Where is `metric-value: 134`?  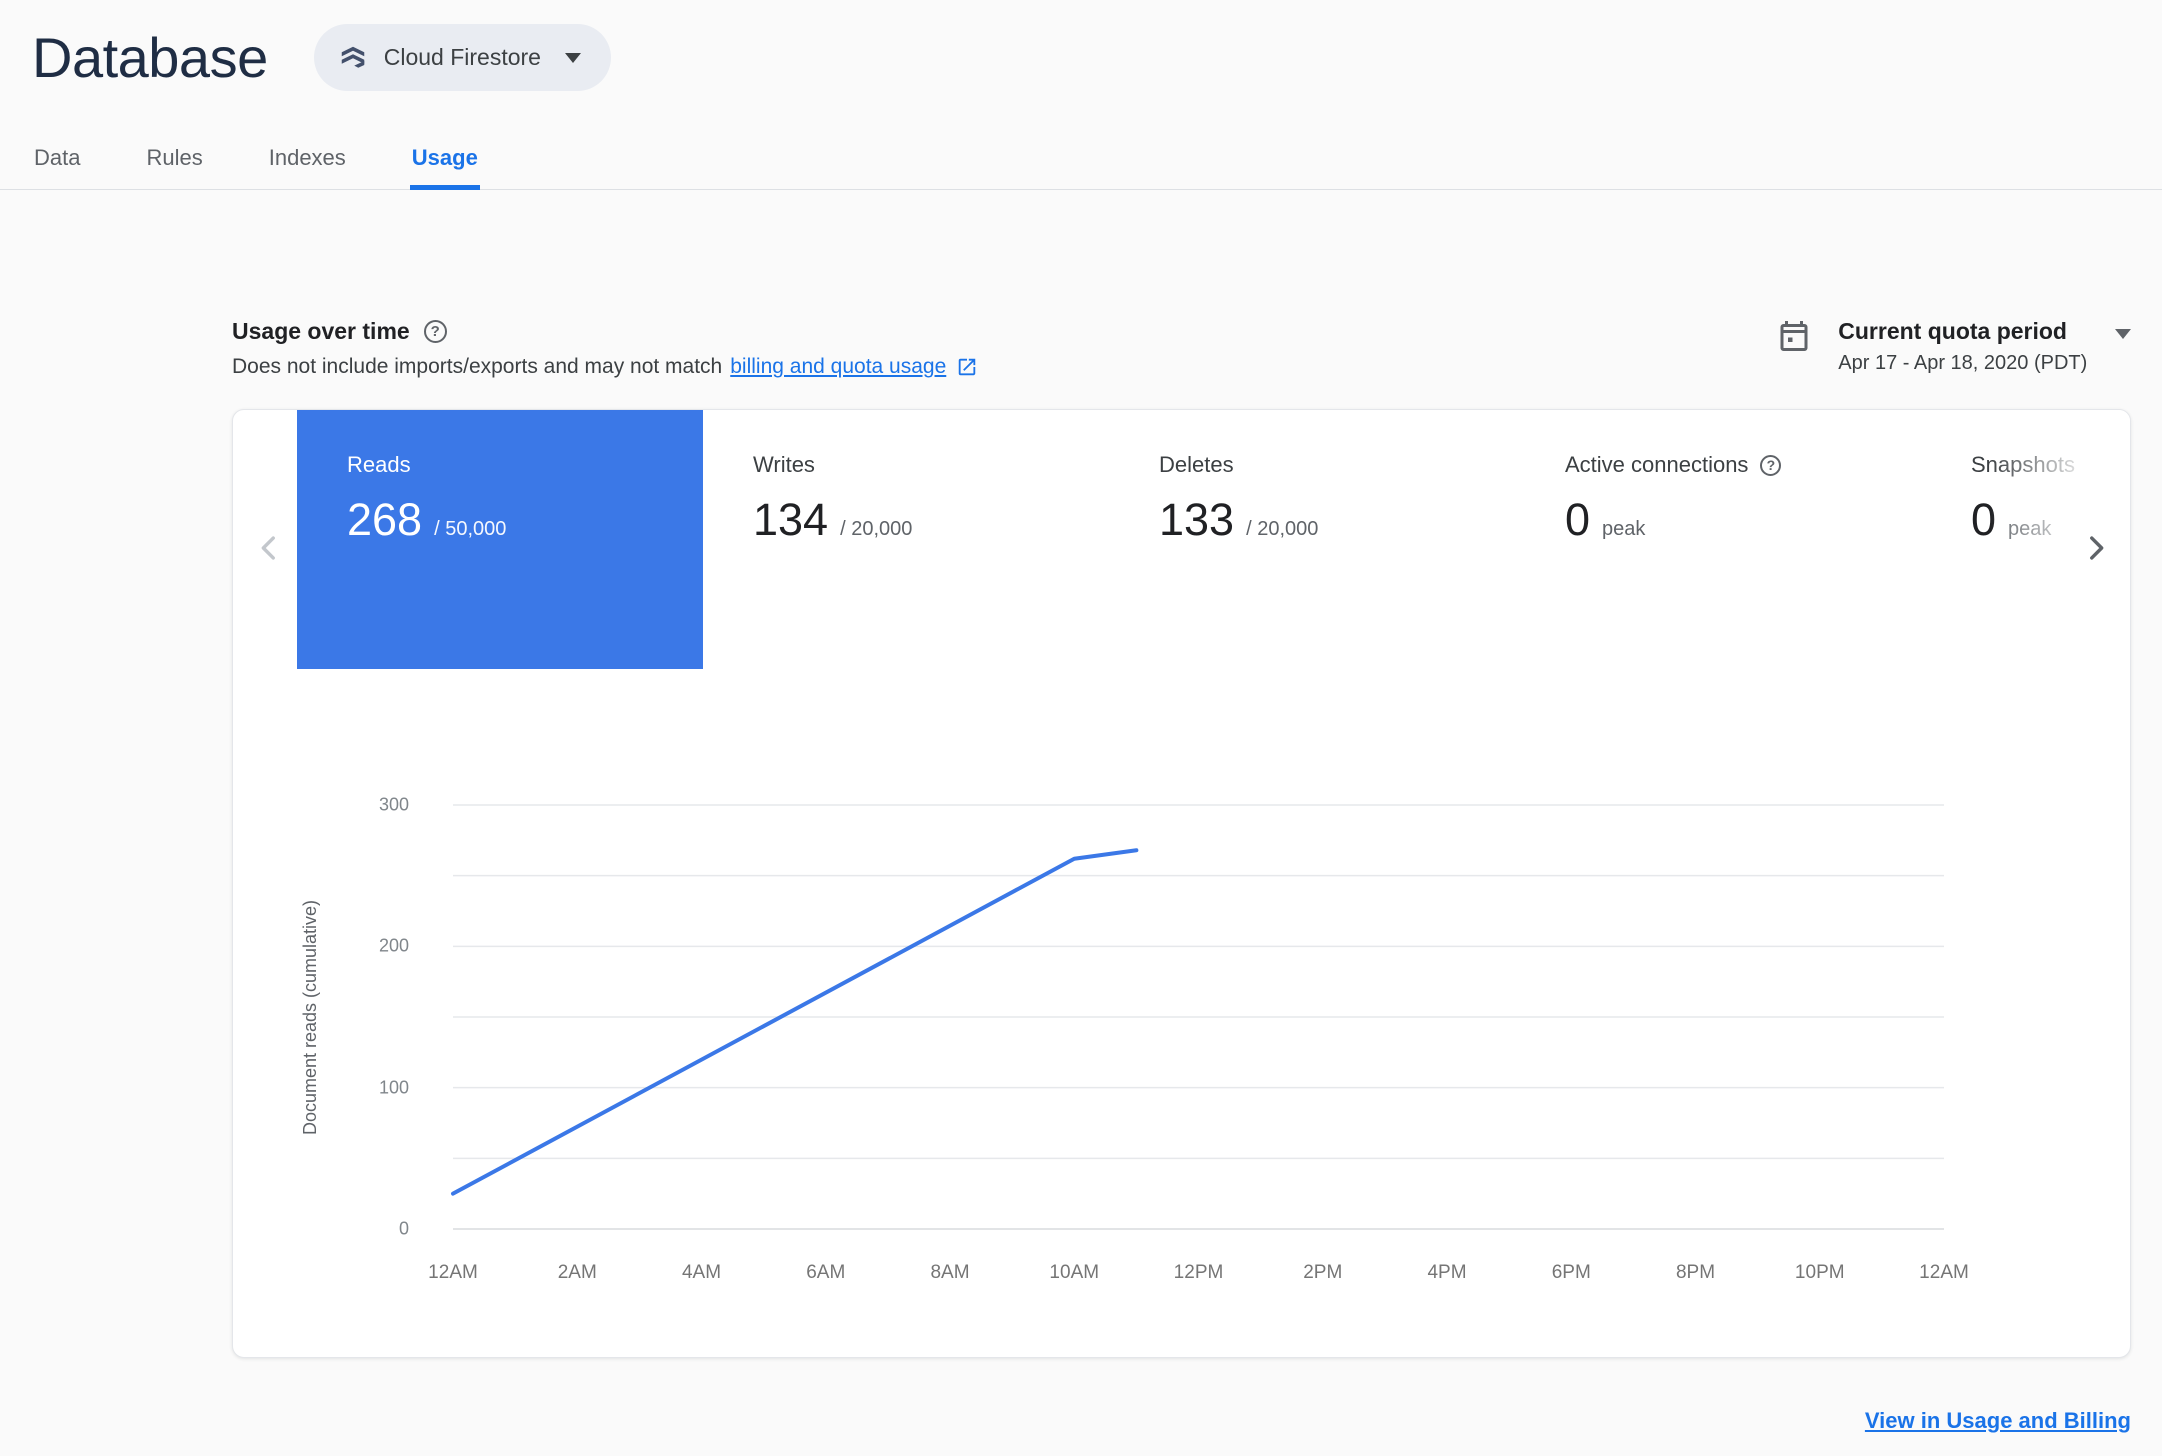
metric-value: 134 is located at coordinates (791, 519).